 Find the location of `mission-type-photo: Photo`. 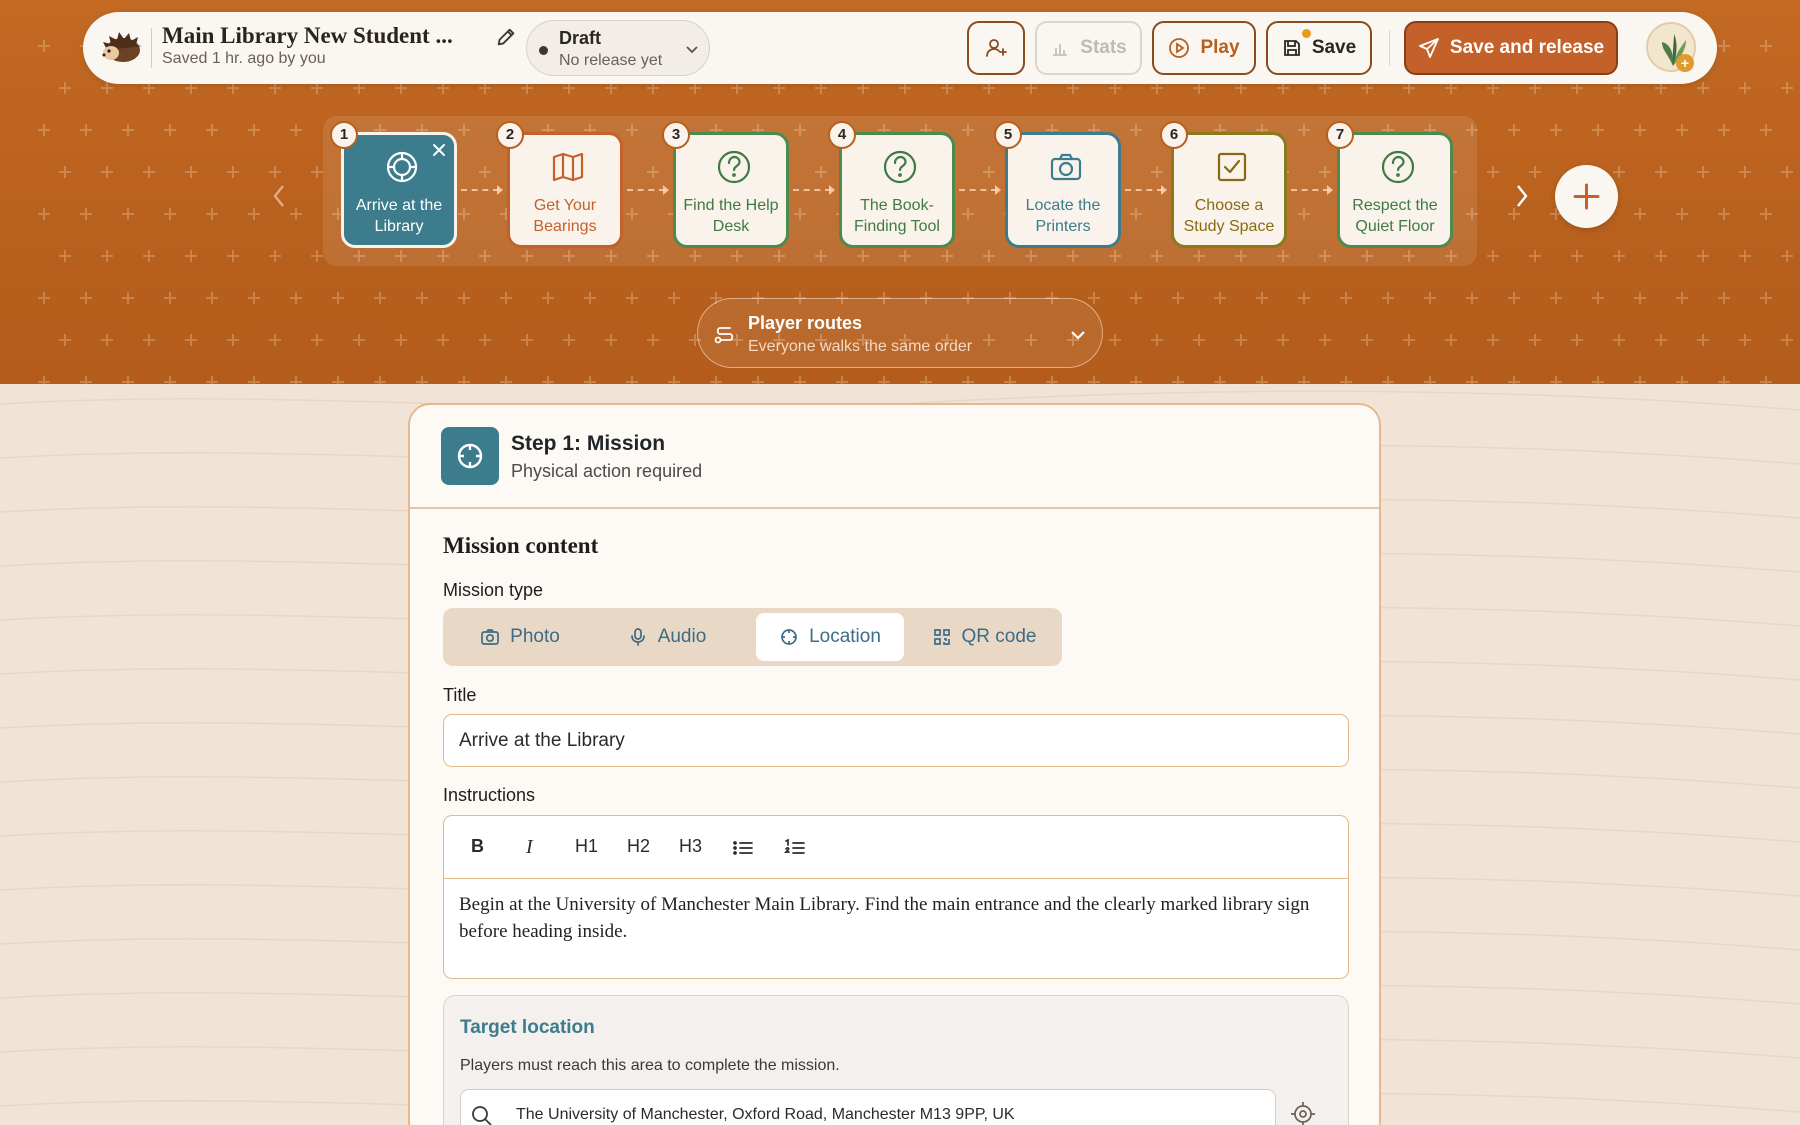

mission-type-photo: Photo is located at coordinates (520, 637).